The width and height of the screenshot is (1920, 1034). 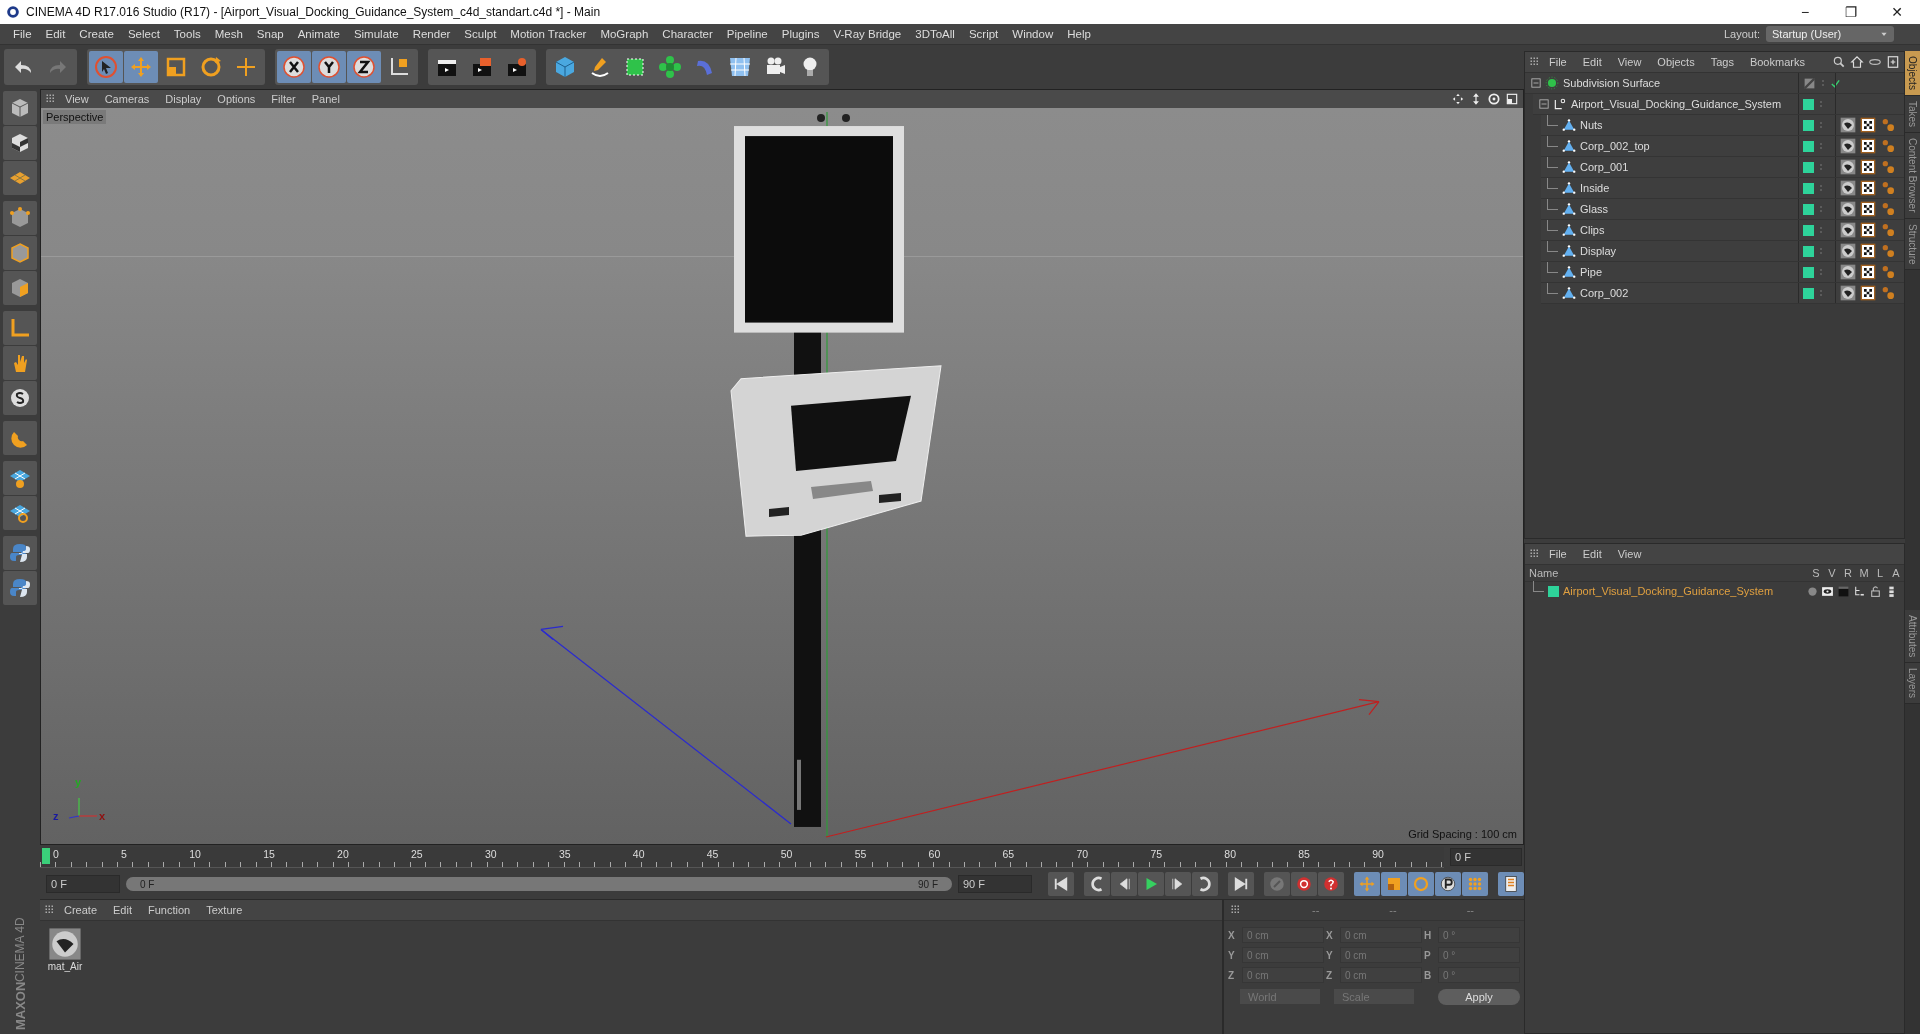 I want to click on close-button: ✕, so click(x=1897, y=12).